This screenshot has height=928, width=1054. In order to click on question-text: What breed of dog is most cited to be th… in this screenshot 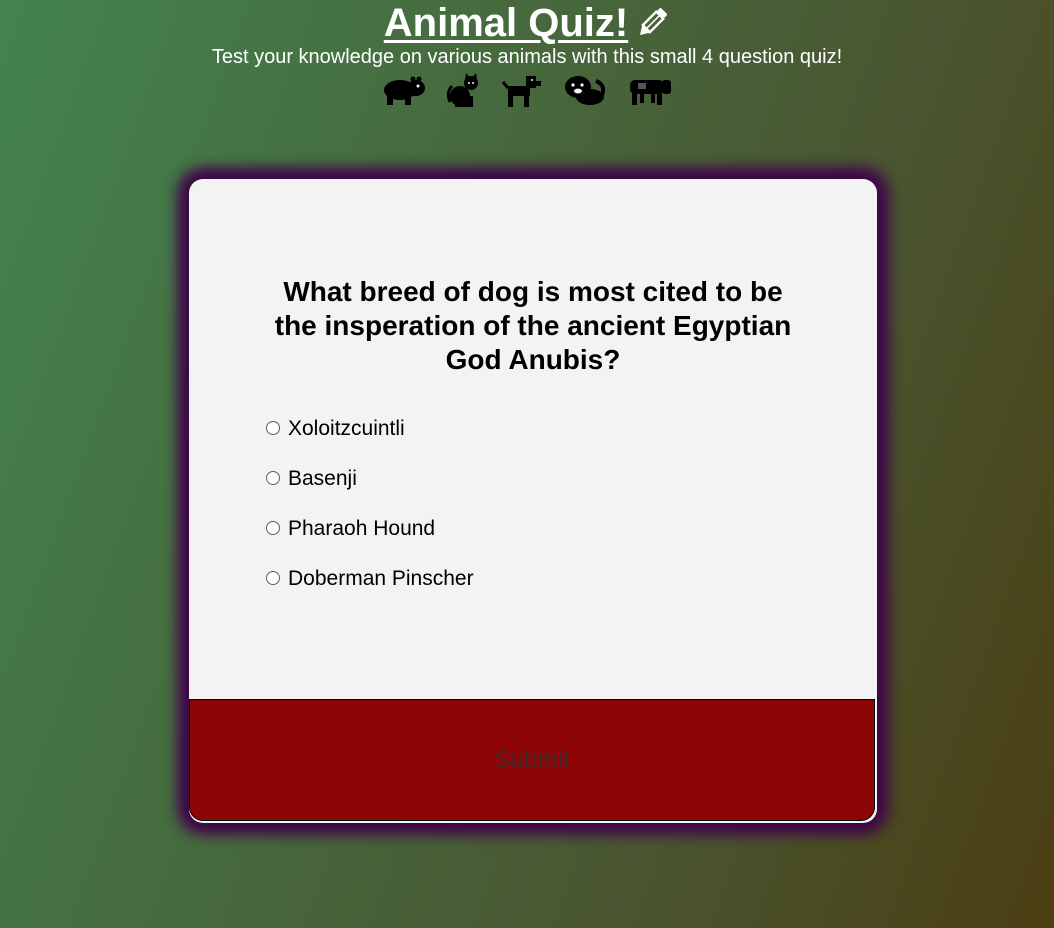, I will do `click(533, 326)`.